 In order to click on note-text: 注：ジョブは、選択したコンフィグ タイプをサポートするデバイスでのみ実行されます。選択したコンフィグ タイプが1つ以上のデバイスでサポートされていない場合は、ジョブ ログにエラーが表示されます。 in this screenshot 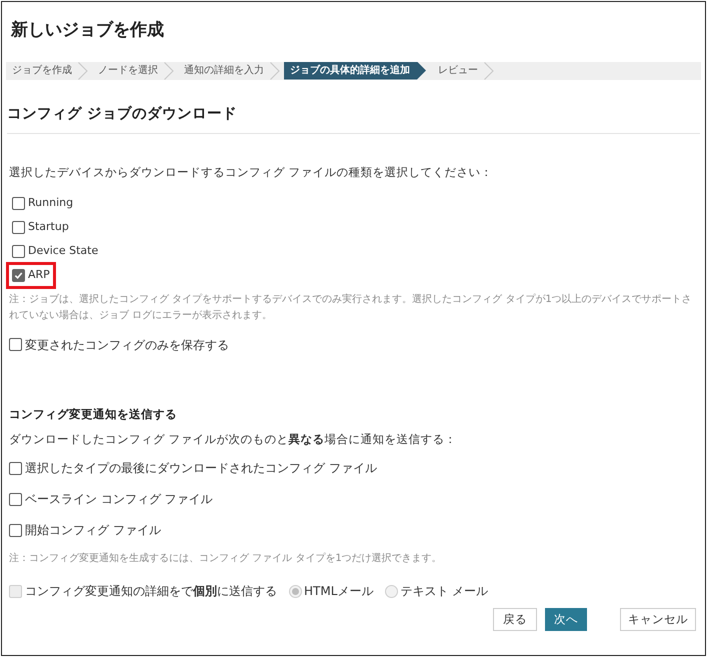, I will do `click(351, 307)`.